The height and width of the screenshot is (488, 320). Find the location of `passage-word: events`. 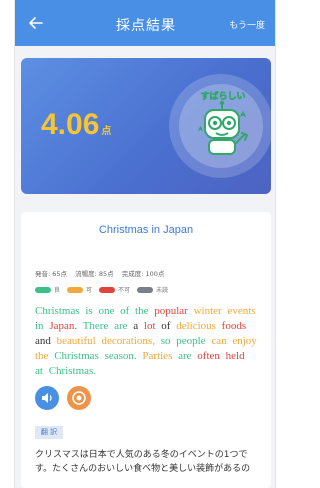

passage-word: events is located at coordinates (241, 311).